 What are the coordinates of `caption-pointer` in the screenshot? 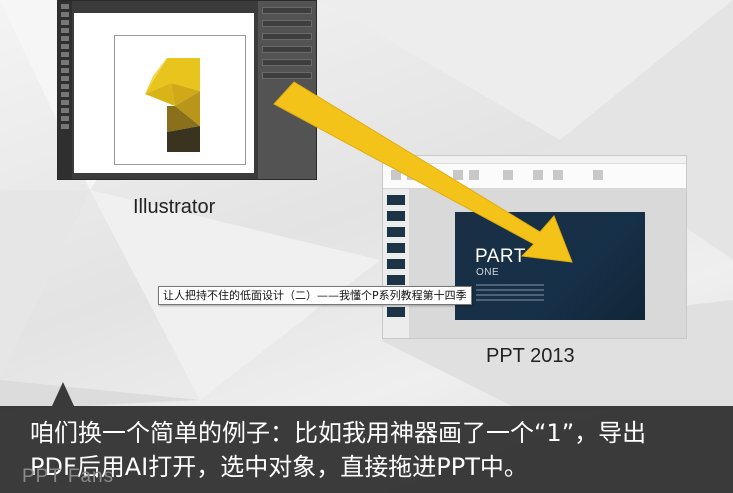 It's located at (63, 394).